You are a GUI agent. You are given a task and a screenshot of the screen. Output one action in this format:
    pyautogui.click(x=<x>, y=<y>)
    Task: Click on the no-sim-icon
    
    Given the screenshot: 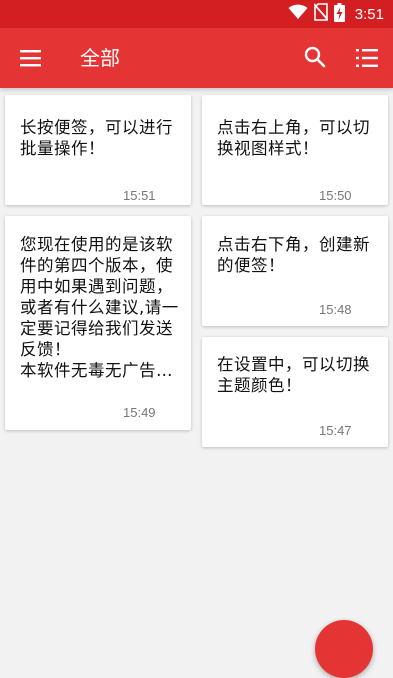 What is the action you would take?
    pyautogui.click(x=321, y=14)
    